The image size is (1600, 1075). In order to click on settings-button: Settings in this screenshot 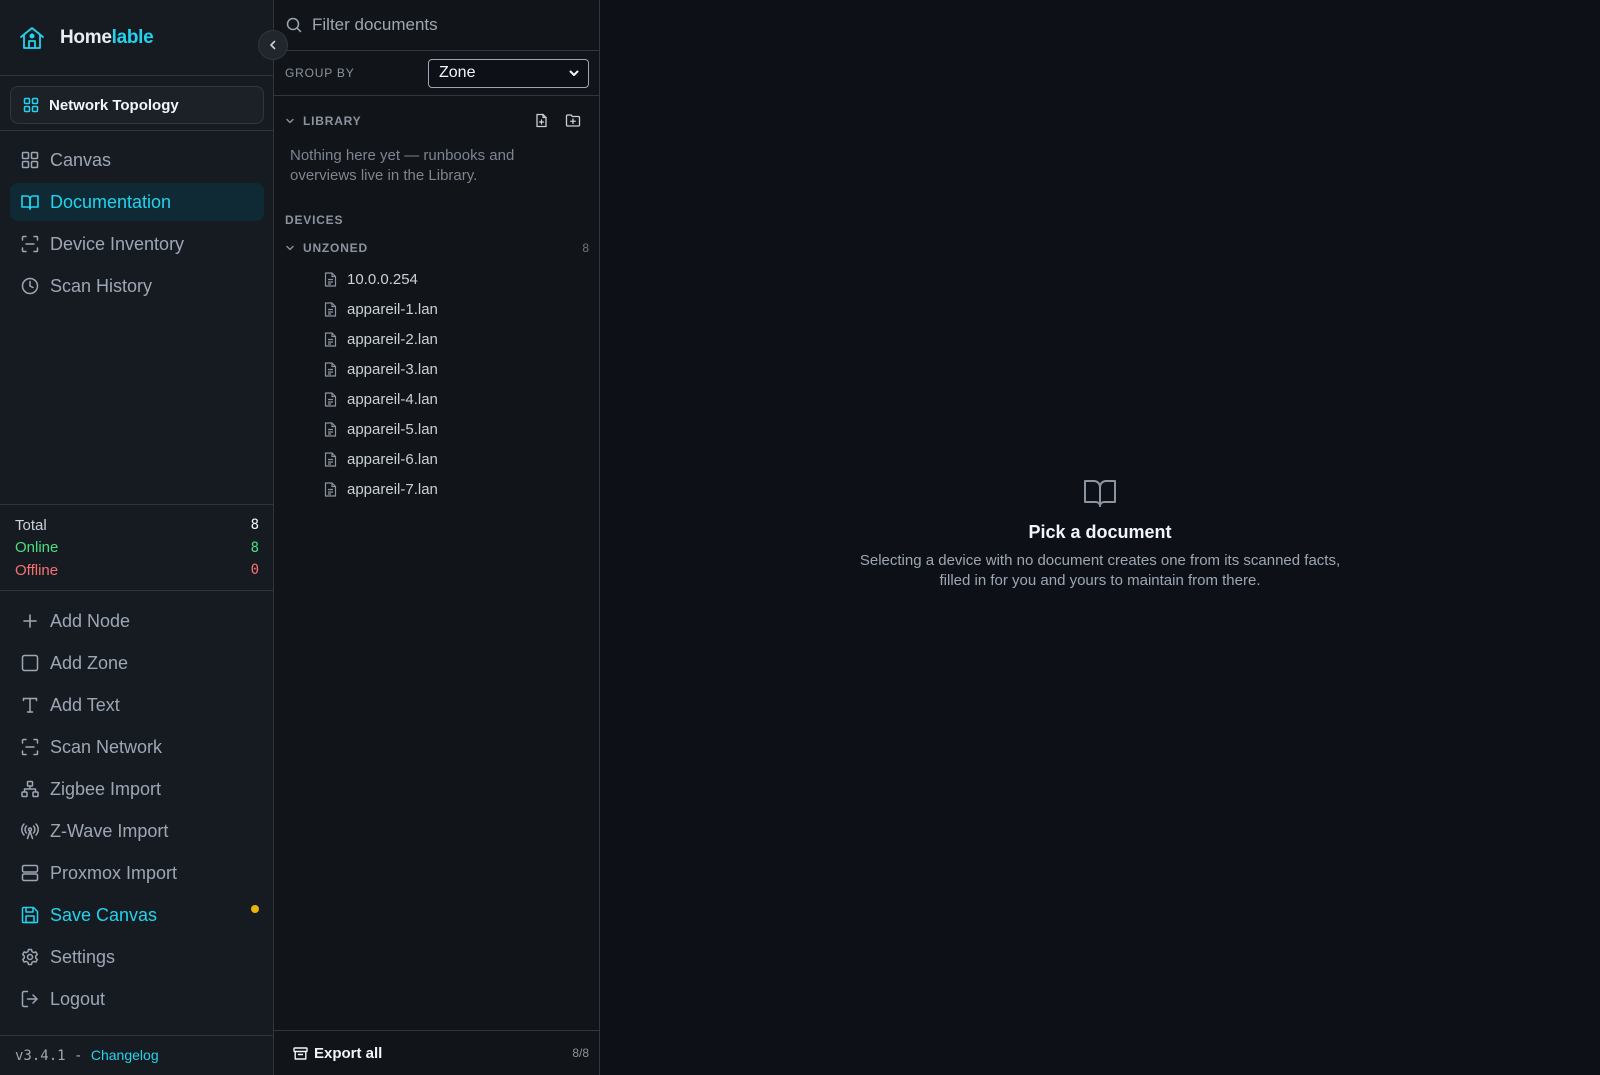, I will do `click(137, 957)`.